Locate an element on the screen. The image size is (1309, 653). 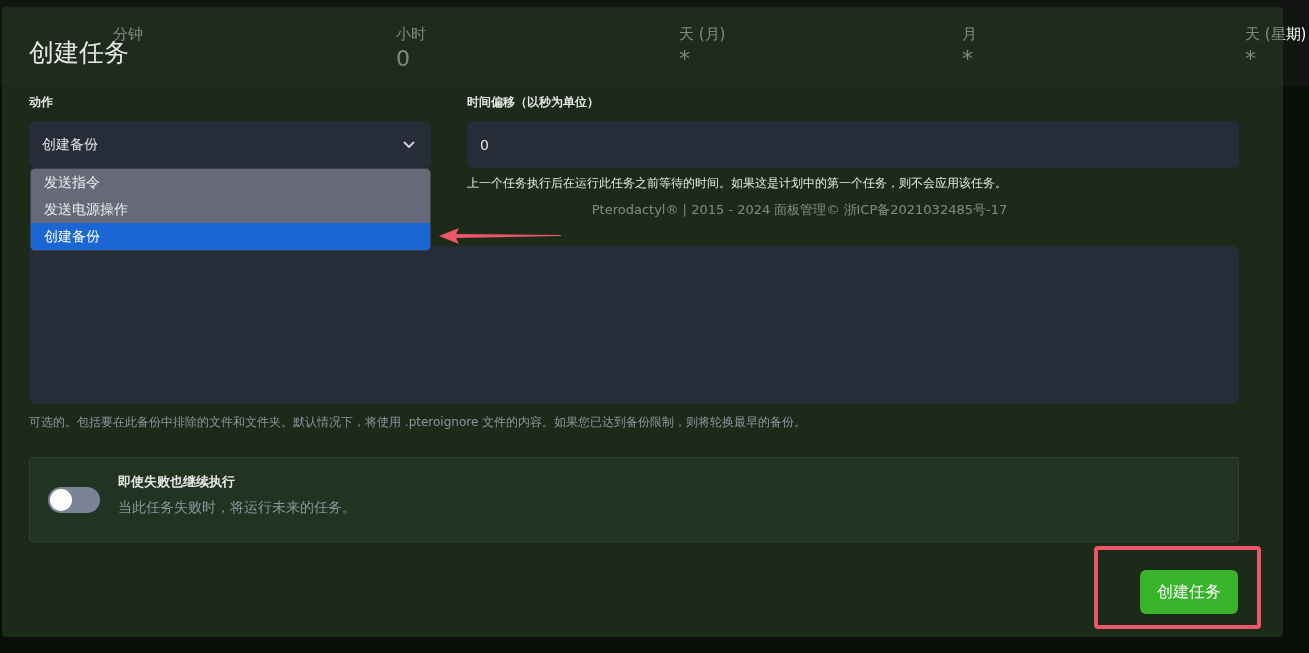
field-label: 动作 is located at coordinates (41, 102).